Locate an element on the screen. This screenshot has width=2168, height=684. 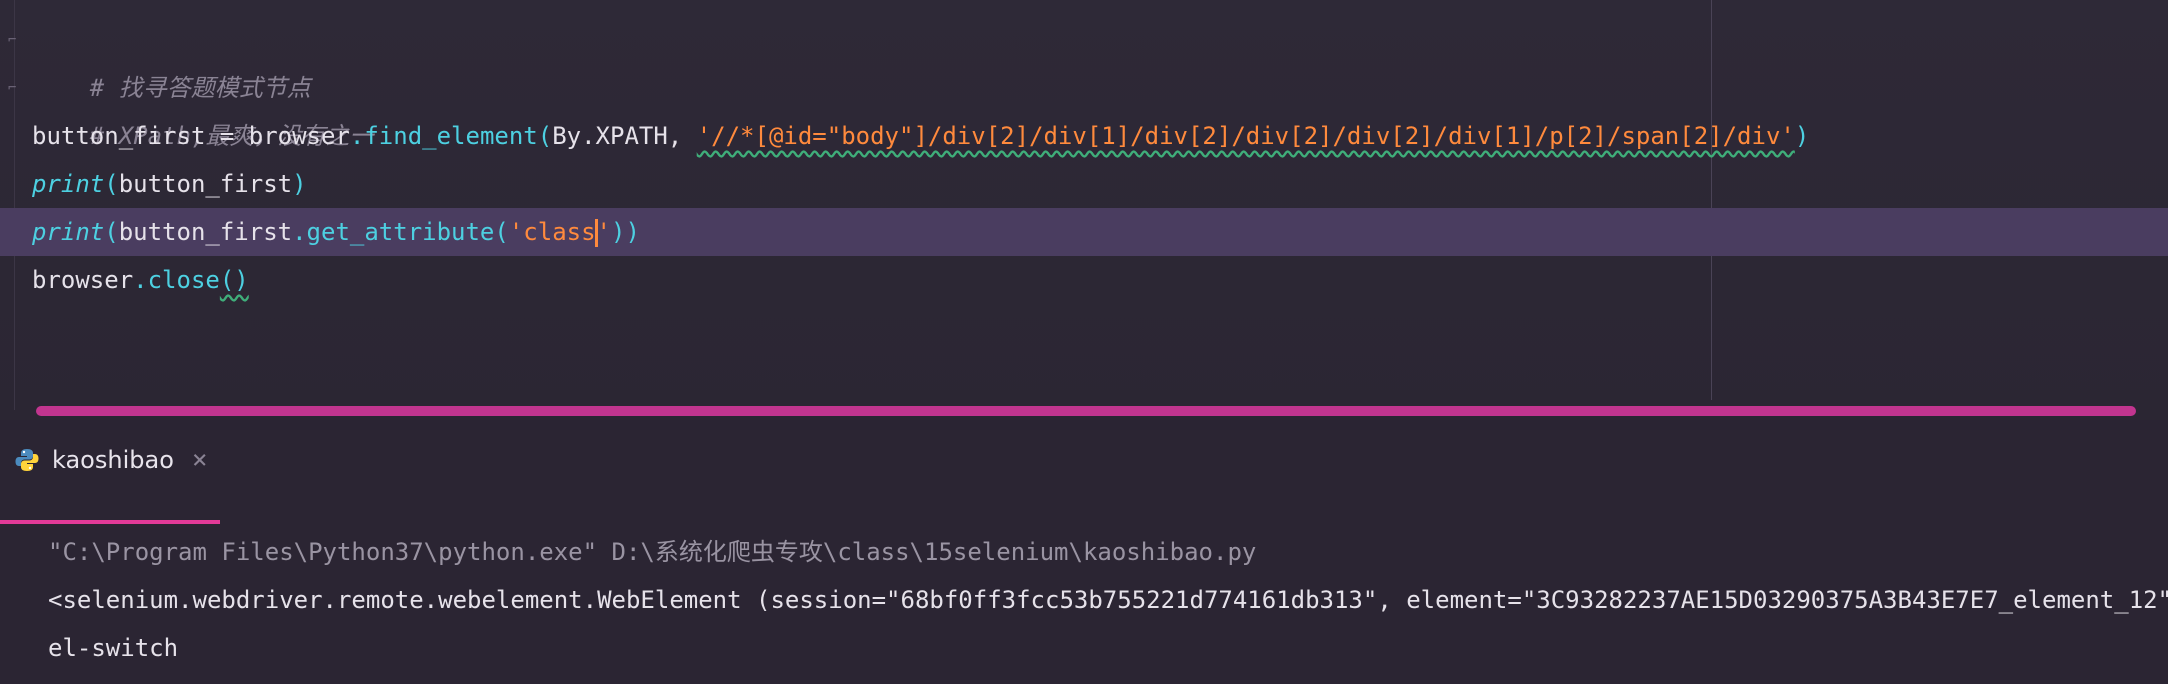
variable-name: button_first is located at coordinates (119, 136).